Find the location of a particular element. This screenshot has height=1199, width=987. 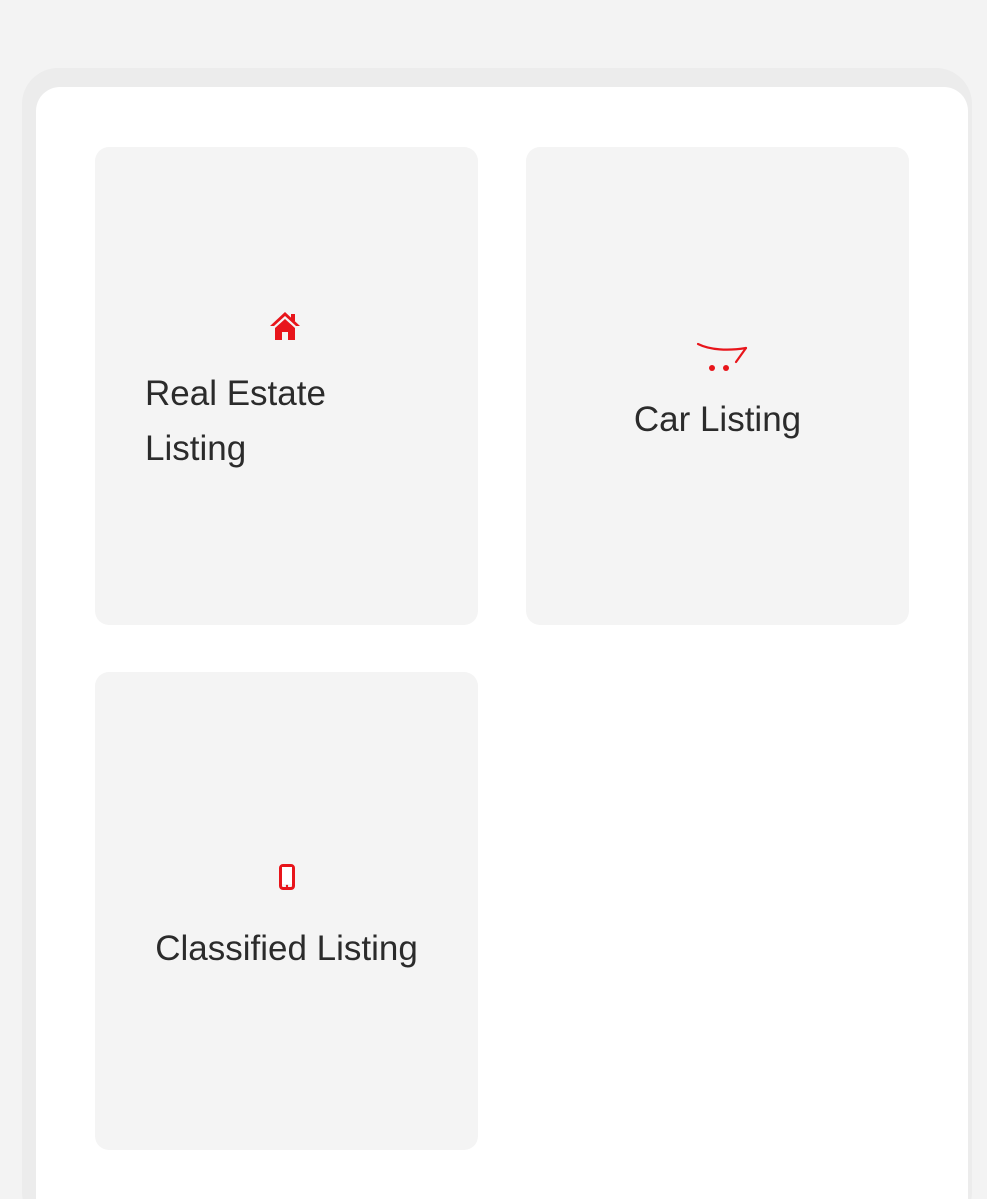

card-title: Classified Listing is located at coordinates (286, 948).